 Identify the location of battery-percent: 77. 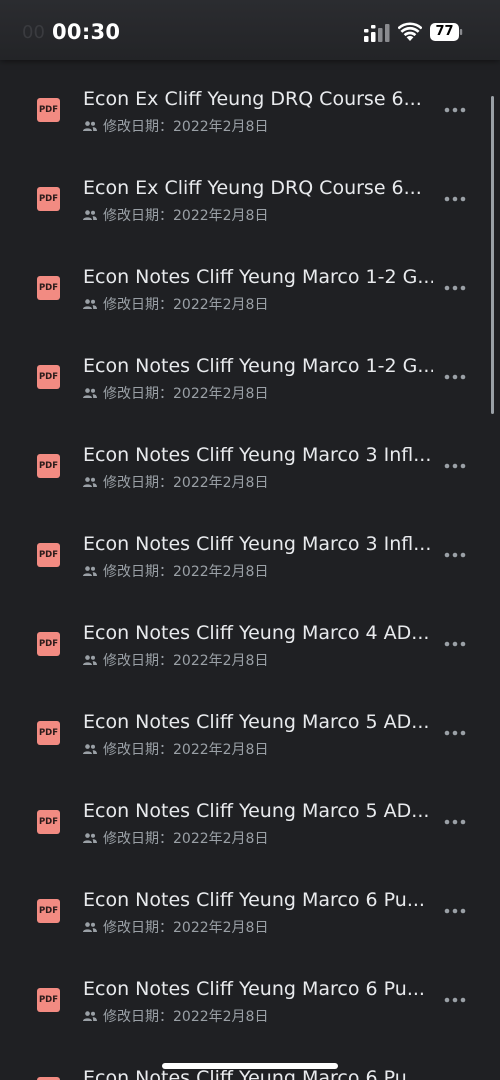
(444, 31).